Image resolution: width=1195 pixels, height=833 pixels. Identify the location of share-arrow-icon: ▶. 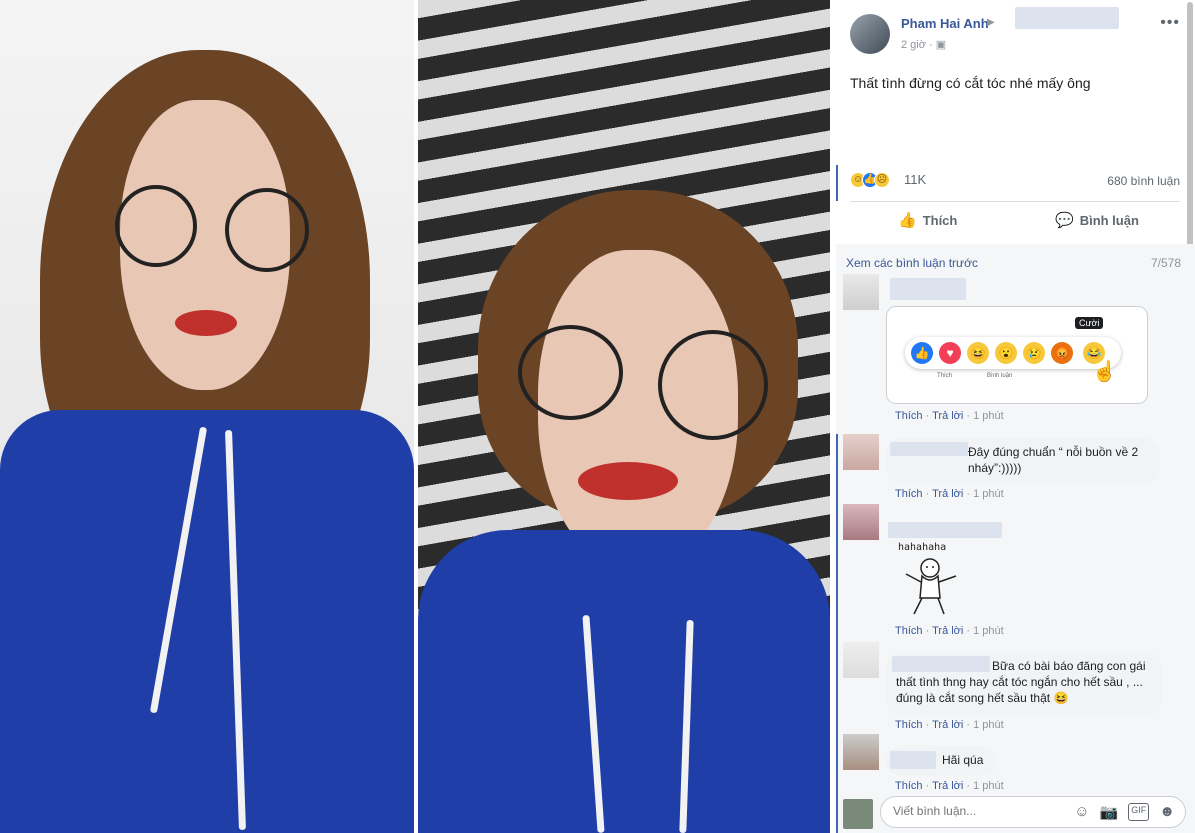
(991, 22).